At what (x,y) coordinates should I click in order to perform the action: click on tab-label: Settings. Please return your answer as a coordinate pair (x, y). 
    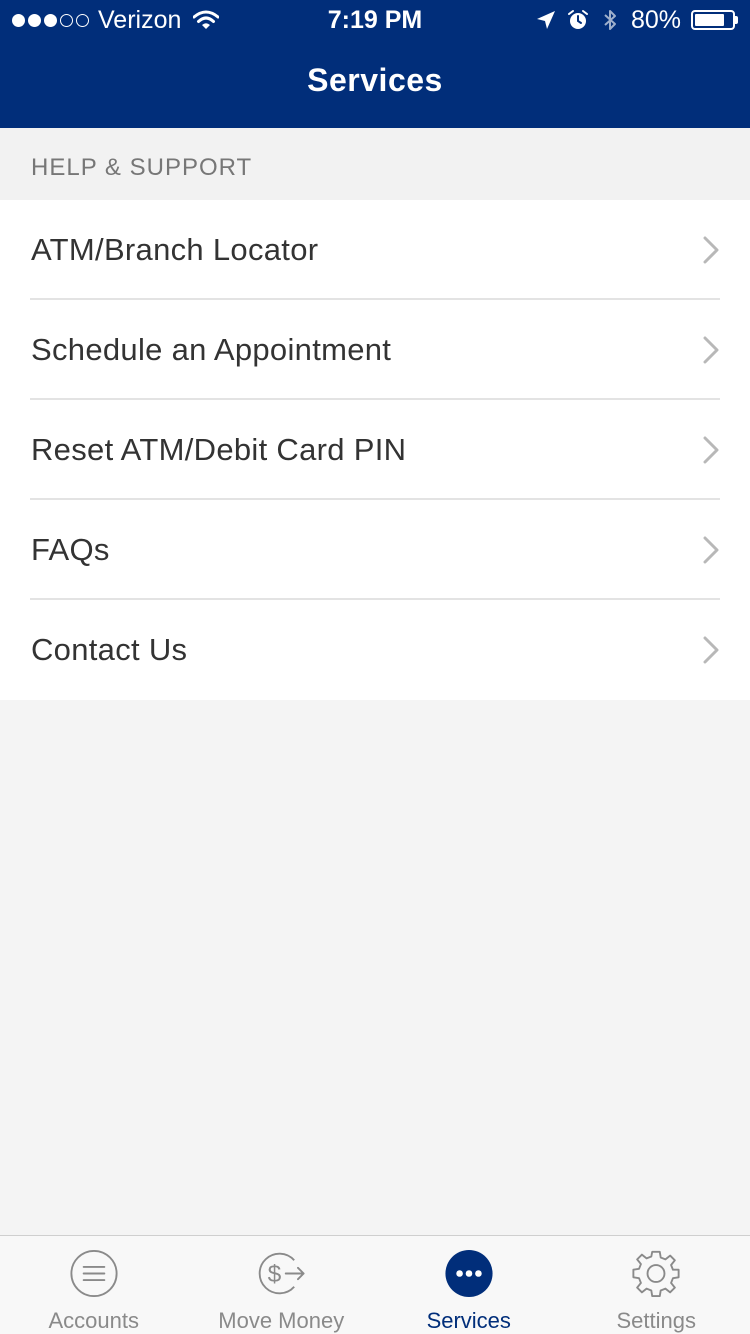
    Looking at the image, I should click on (656, 1320).